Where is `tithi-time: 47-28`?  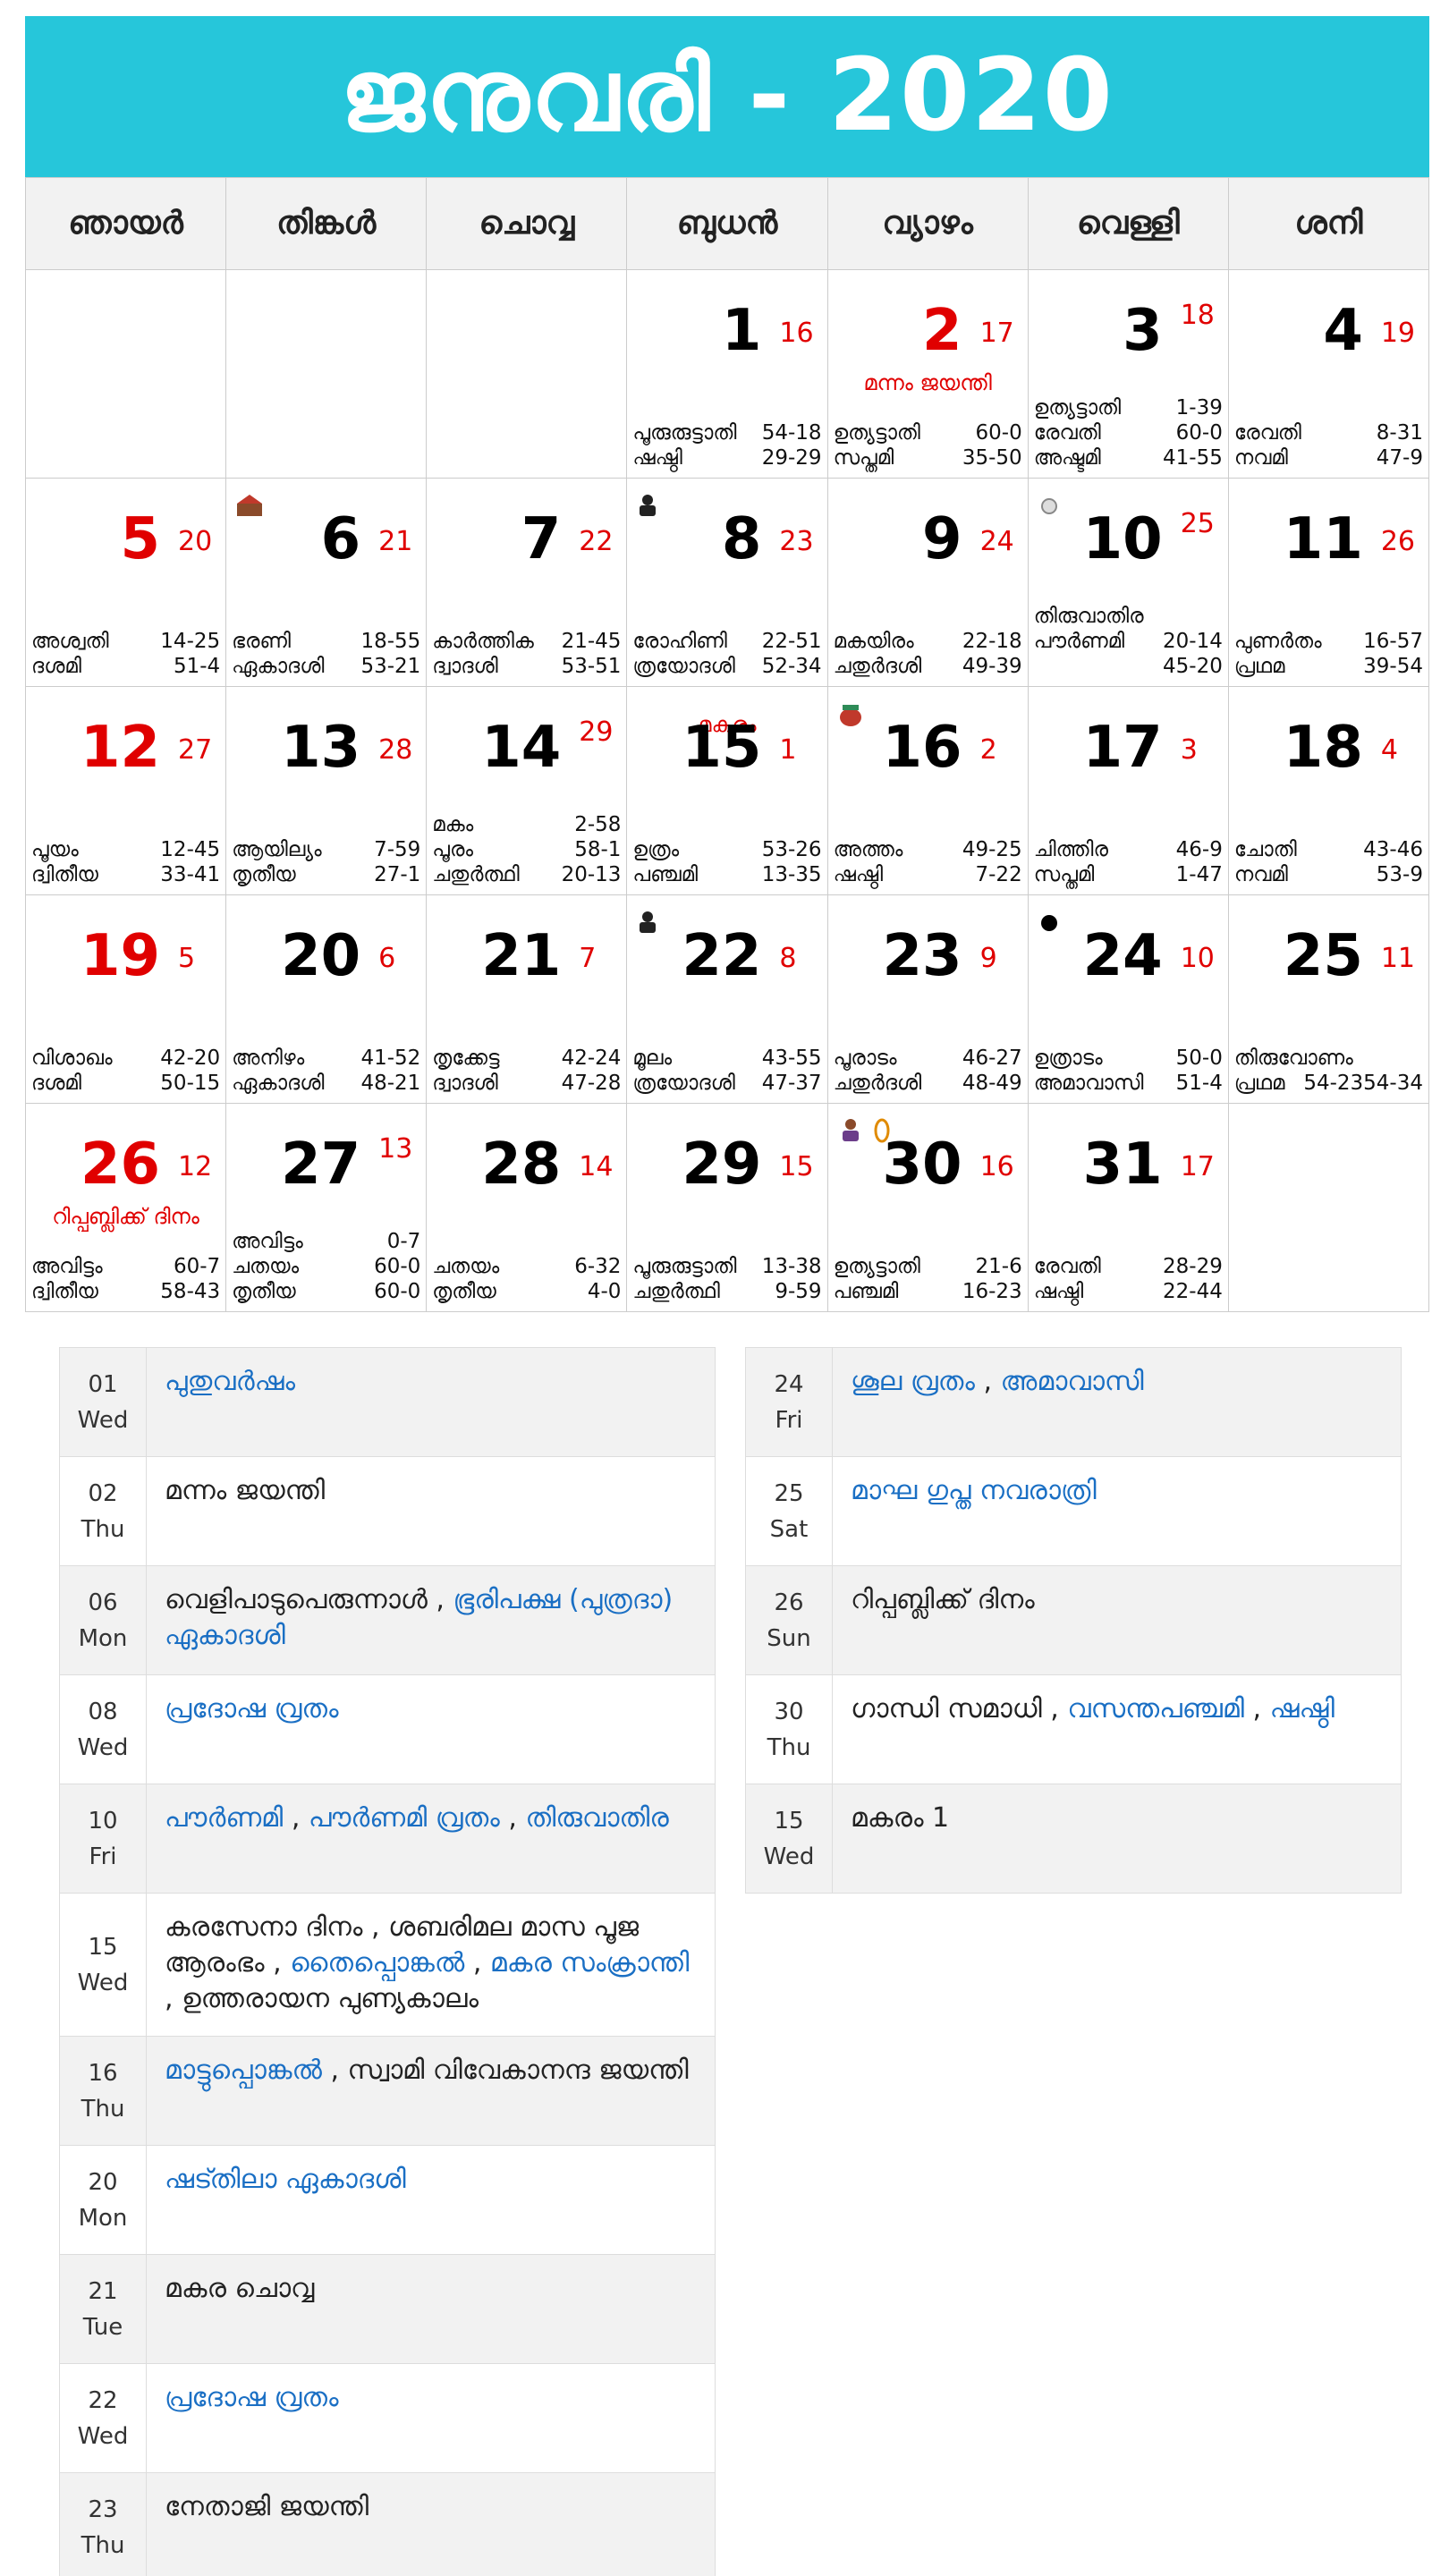
tithi-time: 47-28 is located at coordinates (591, 1083).